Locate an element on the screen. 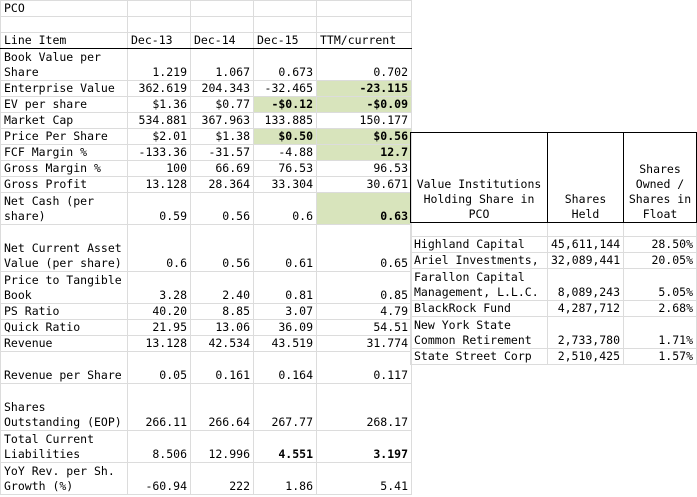  row-label: FCF Margin % is located at coordinates (64, 152).